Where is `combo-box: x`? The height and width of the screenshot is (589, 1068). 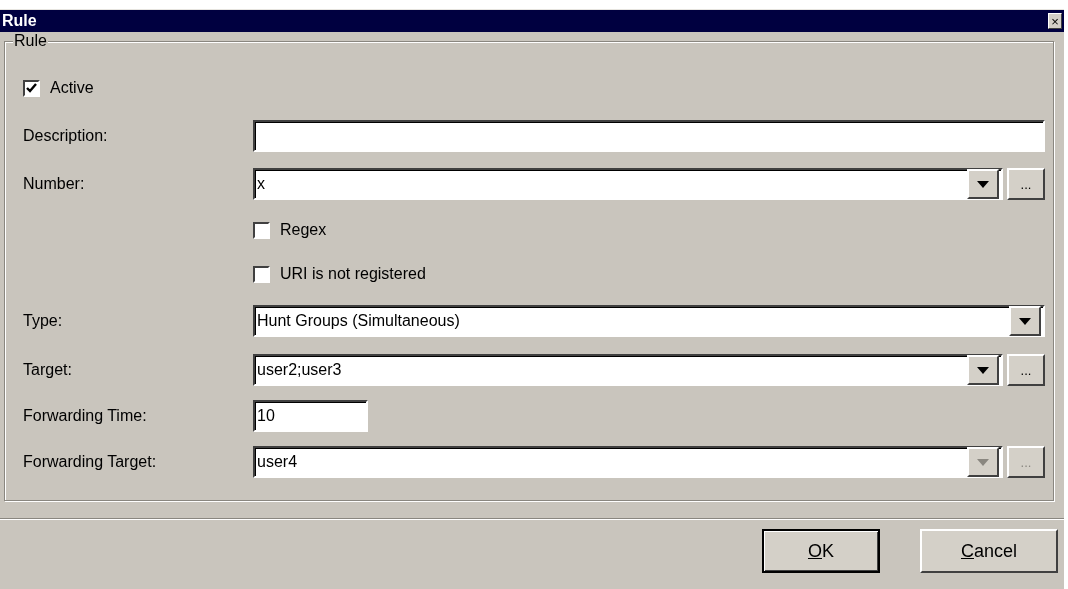
combo-box: x is located at coordinates (628, 184).